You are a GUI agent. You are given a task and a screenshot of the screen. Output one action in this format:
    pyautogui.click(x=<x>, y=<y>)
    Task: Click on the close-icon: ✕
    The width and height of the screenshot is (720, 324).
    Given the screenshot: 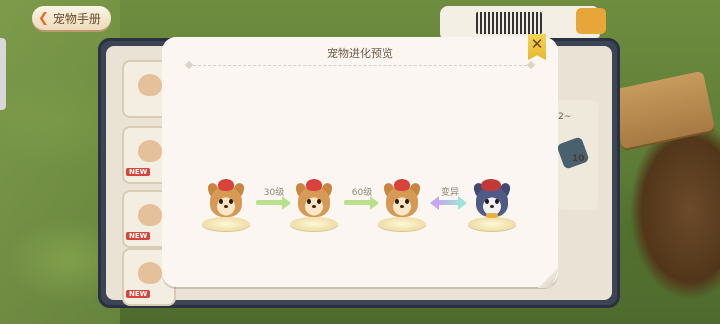 What is the action you would take?
    pyautogui.click(x=537, y=44)
    